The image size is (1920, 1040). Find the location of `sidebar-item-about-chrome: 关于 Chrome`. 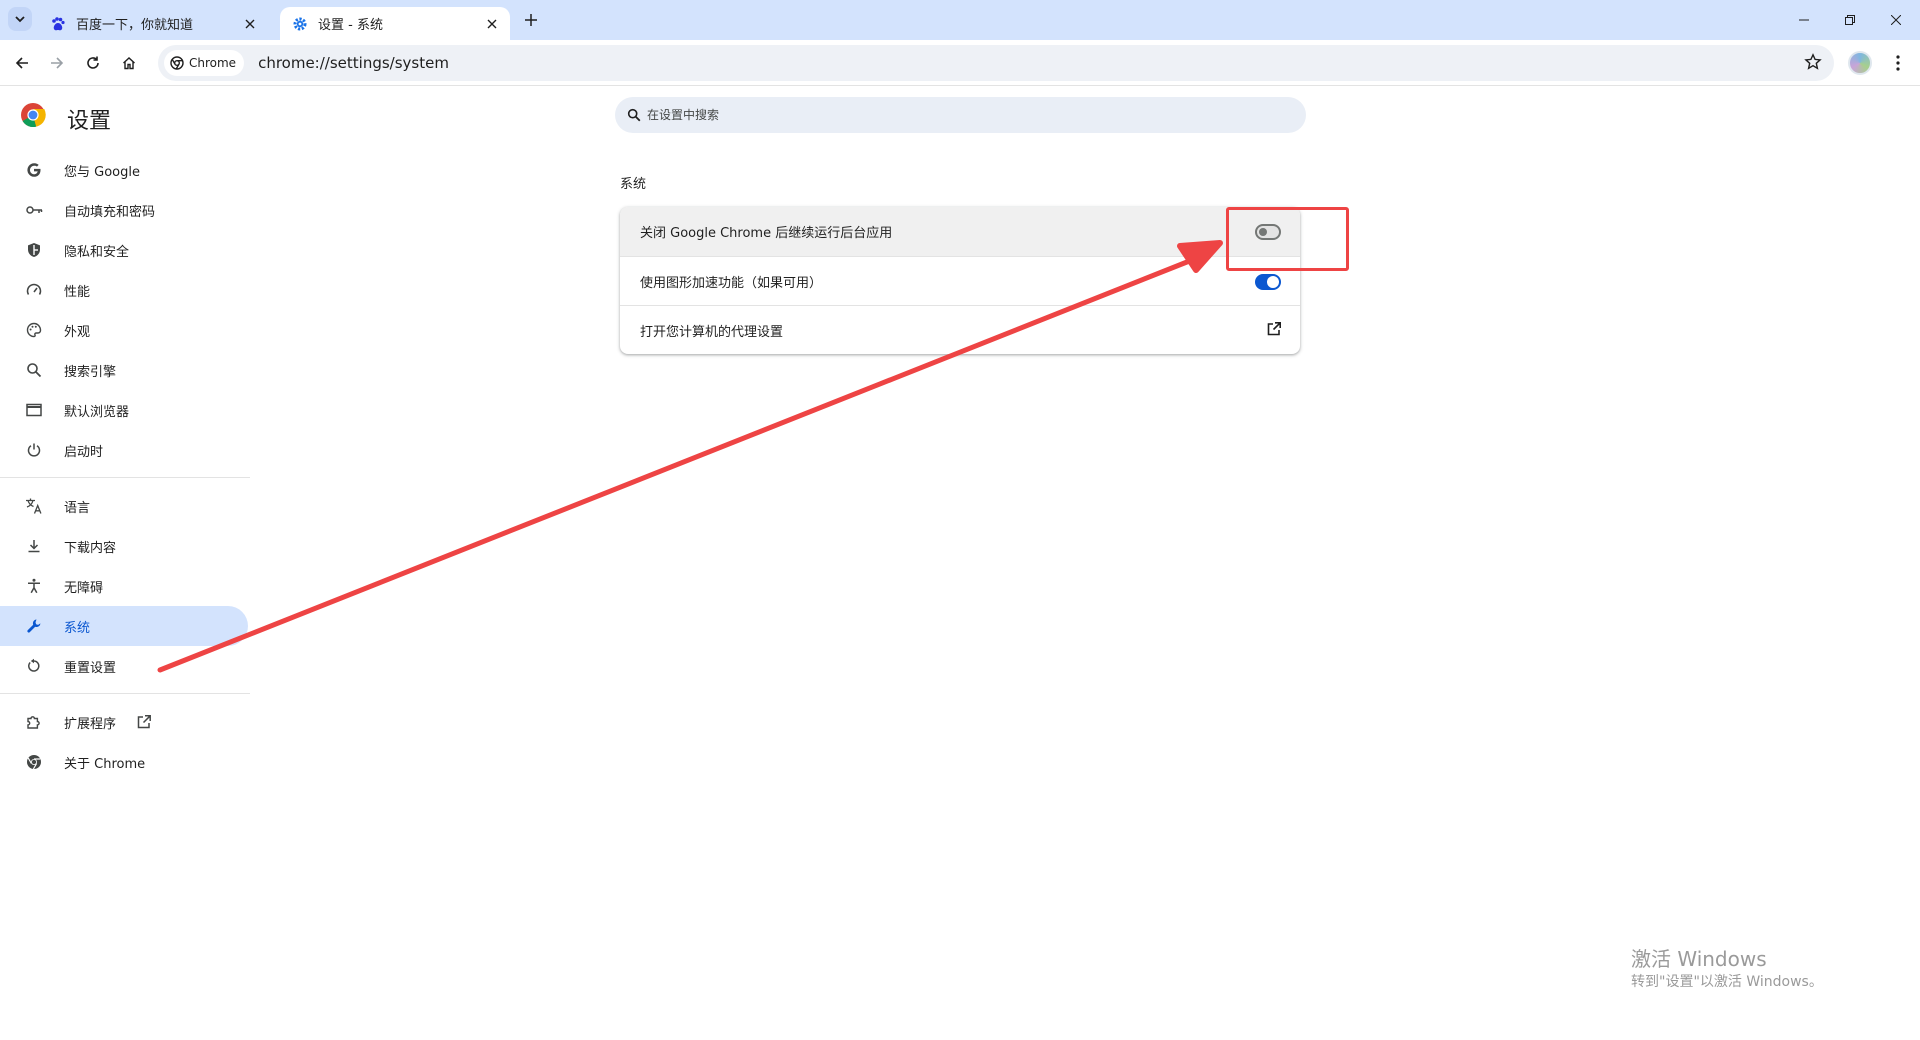

sidebar-item-about-chrome: 关于 Chrome is located at coordinates (124, 762).